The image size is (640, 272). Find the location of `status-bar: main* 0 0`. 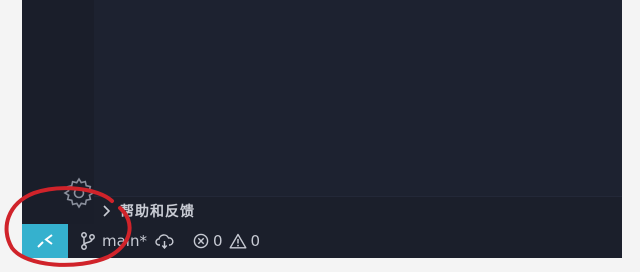

status-bar: main* 0 0 is located at coordinates (322, 241).